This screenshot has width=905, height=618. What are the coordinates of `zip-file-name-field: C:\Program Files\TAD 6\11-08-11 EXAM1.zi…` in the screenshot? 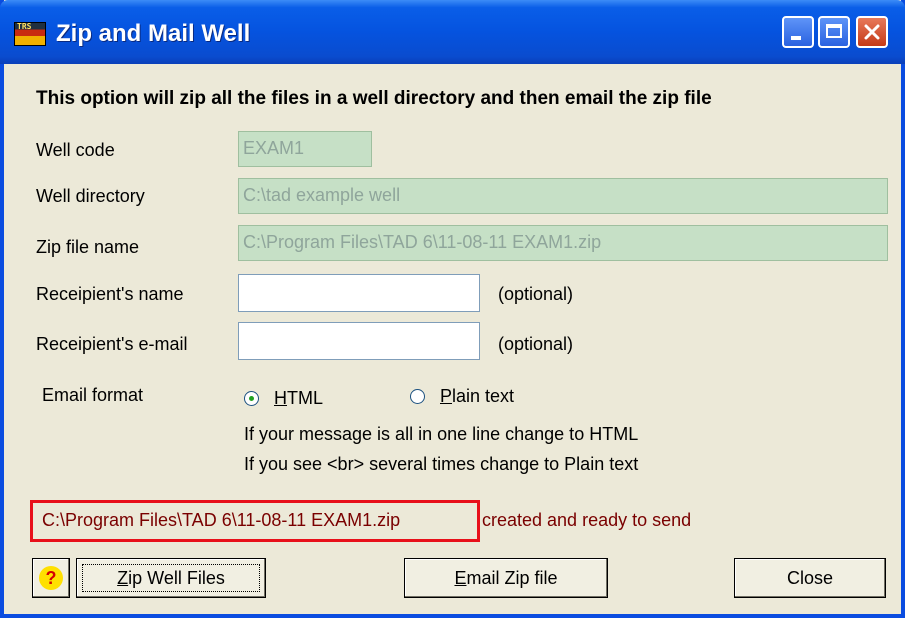 It's located at (563, 243).